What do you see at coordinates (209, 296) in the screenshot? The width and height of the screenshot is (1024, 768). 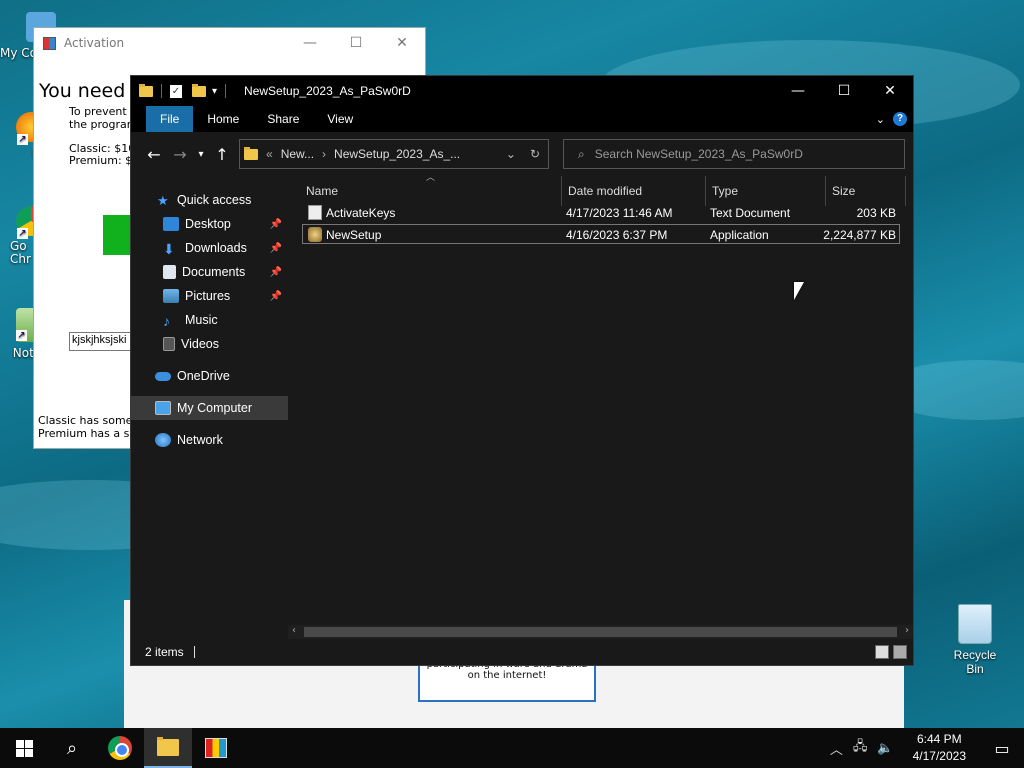 I see `nav-item-pictures: Pictures 📌` at bounding box center [209, 296].